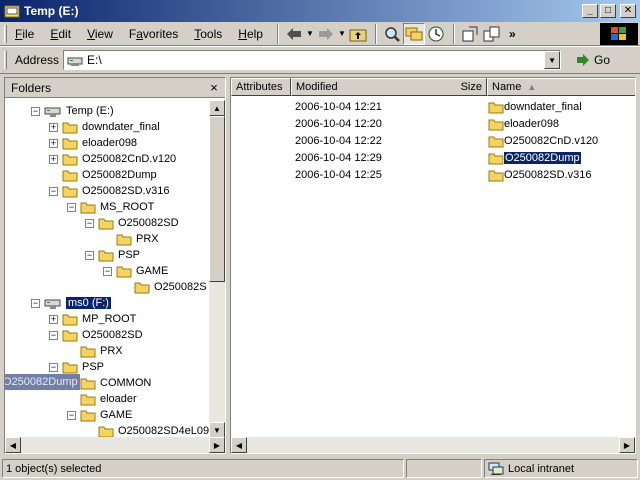 The image size is (640, 480). Describe the element at coordinates (431, 124) in the screenshot. I see `file-row: 2006-10-04 12:20 eloader098` at that location.